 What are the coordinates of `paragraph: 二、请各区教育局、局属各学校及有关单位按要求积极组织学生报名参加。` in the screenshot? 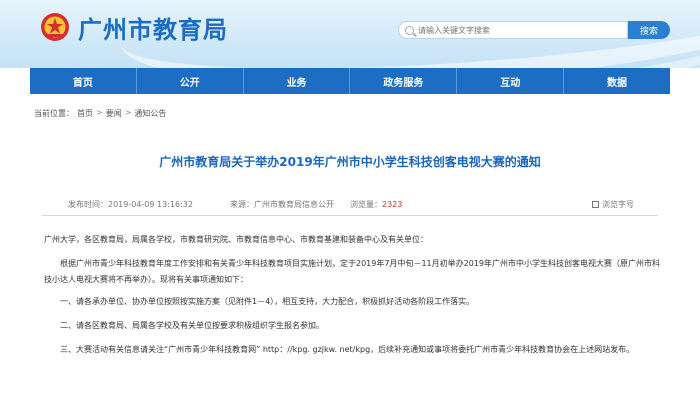 It's located at (192, 325).